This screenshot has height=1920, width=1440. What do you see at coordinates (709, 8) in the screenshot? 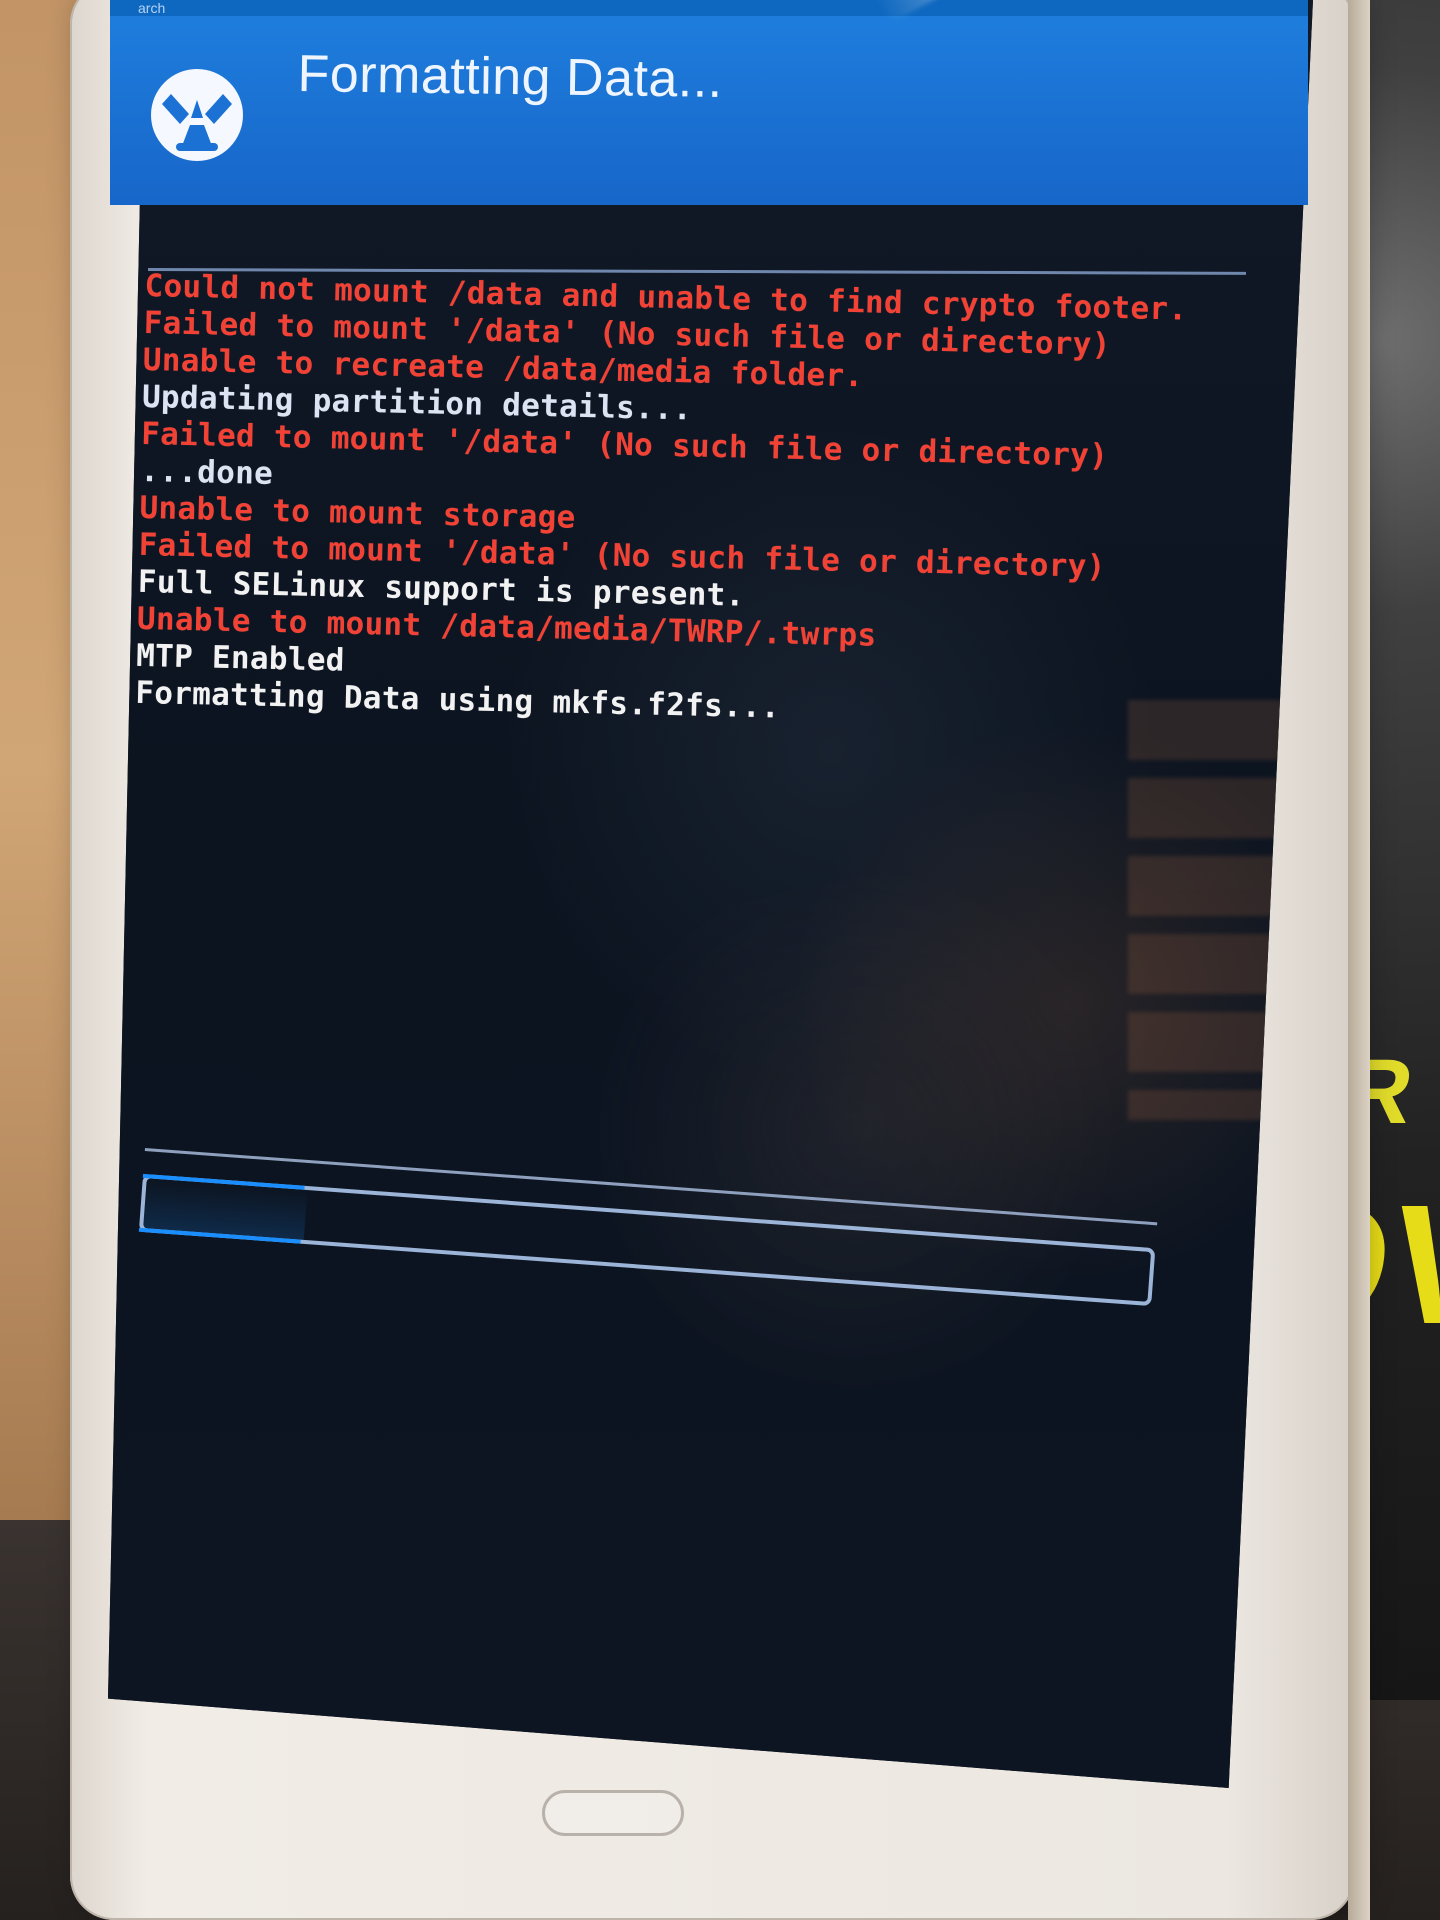
I see `status-strip: arch` at bounding box center [709, 8].